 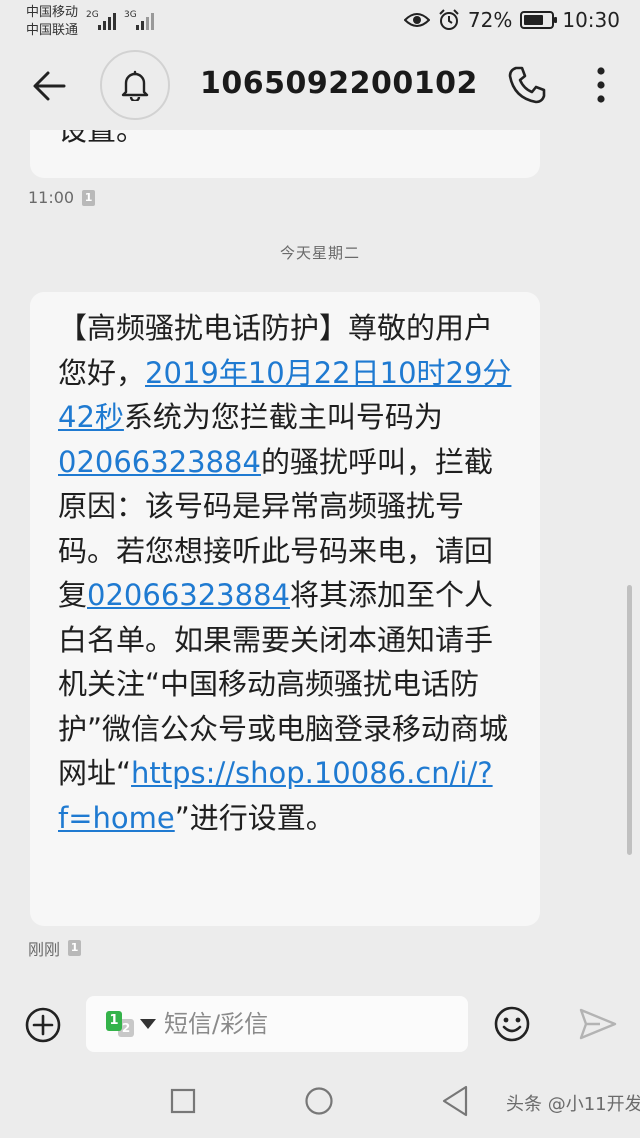 I want to click on message-text-part: ”进行设置。, so click(x=254, y=817).